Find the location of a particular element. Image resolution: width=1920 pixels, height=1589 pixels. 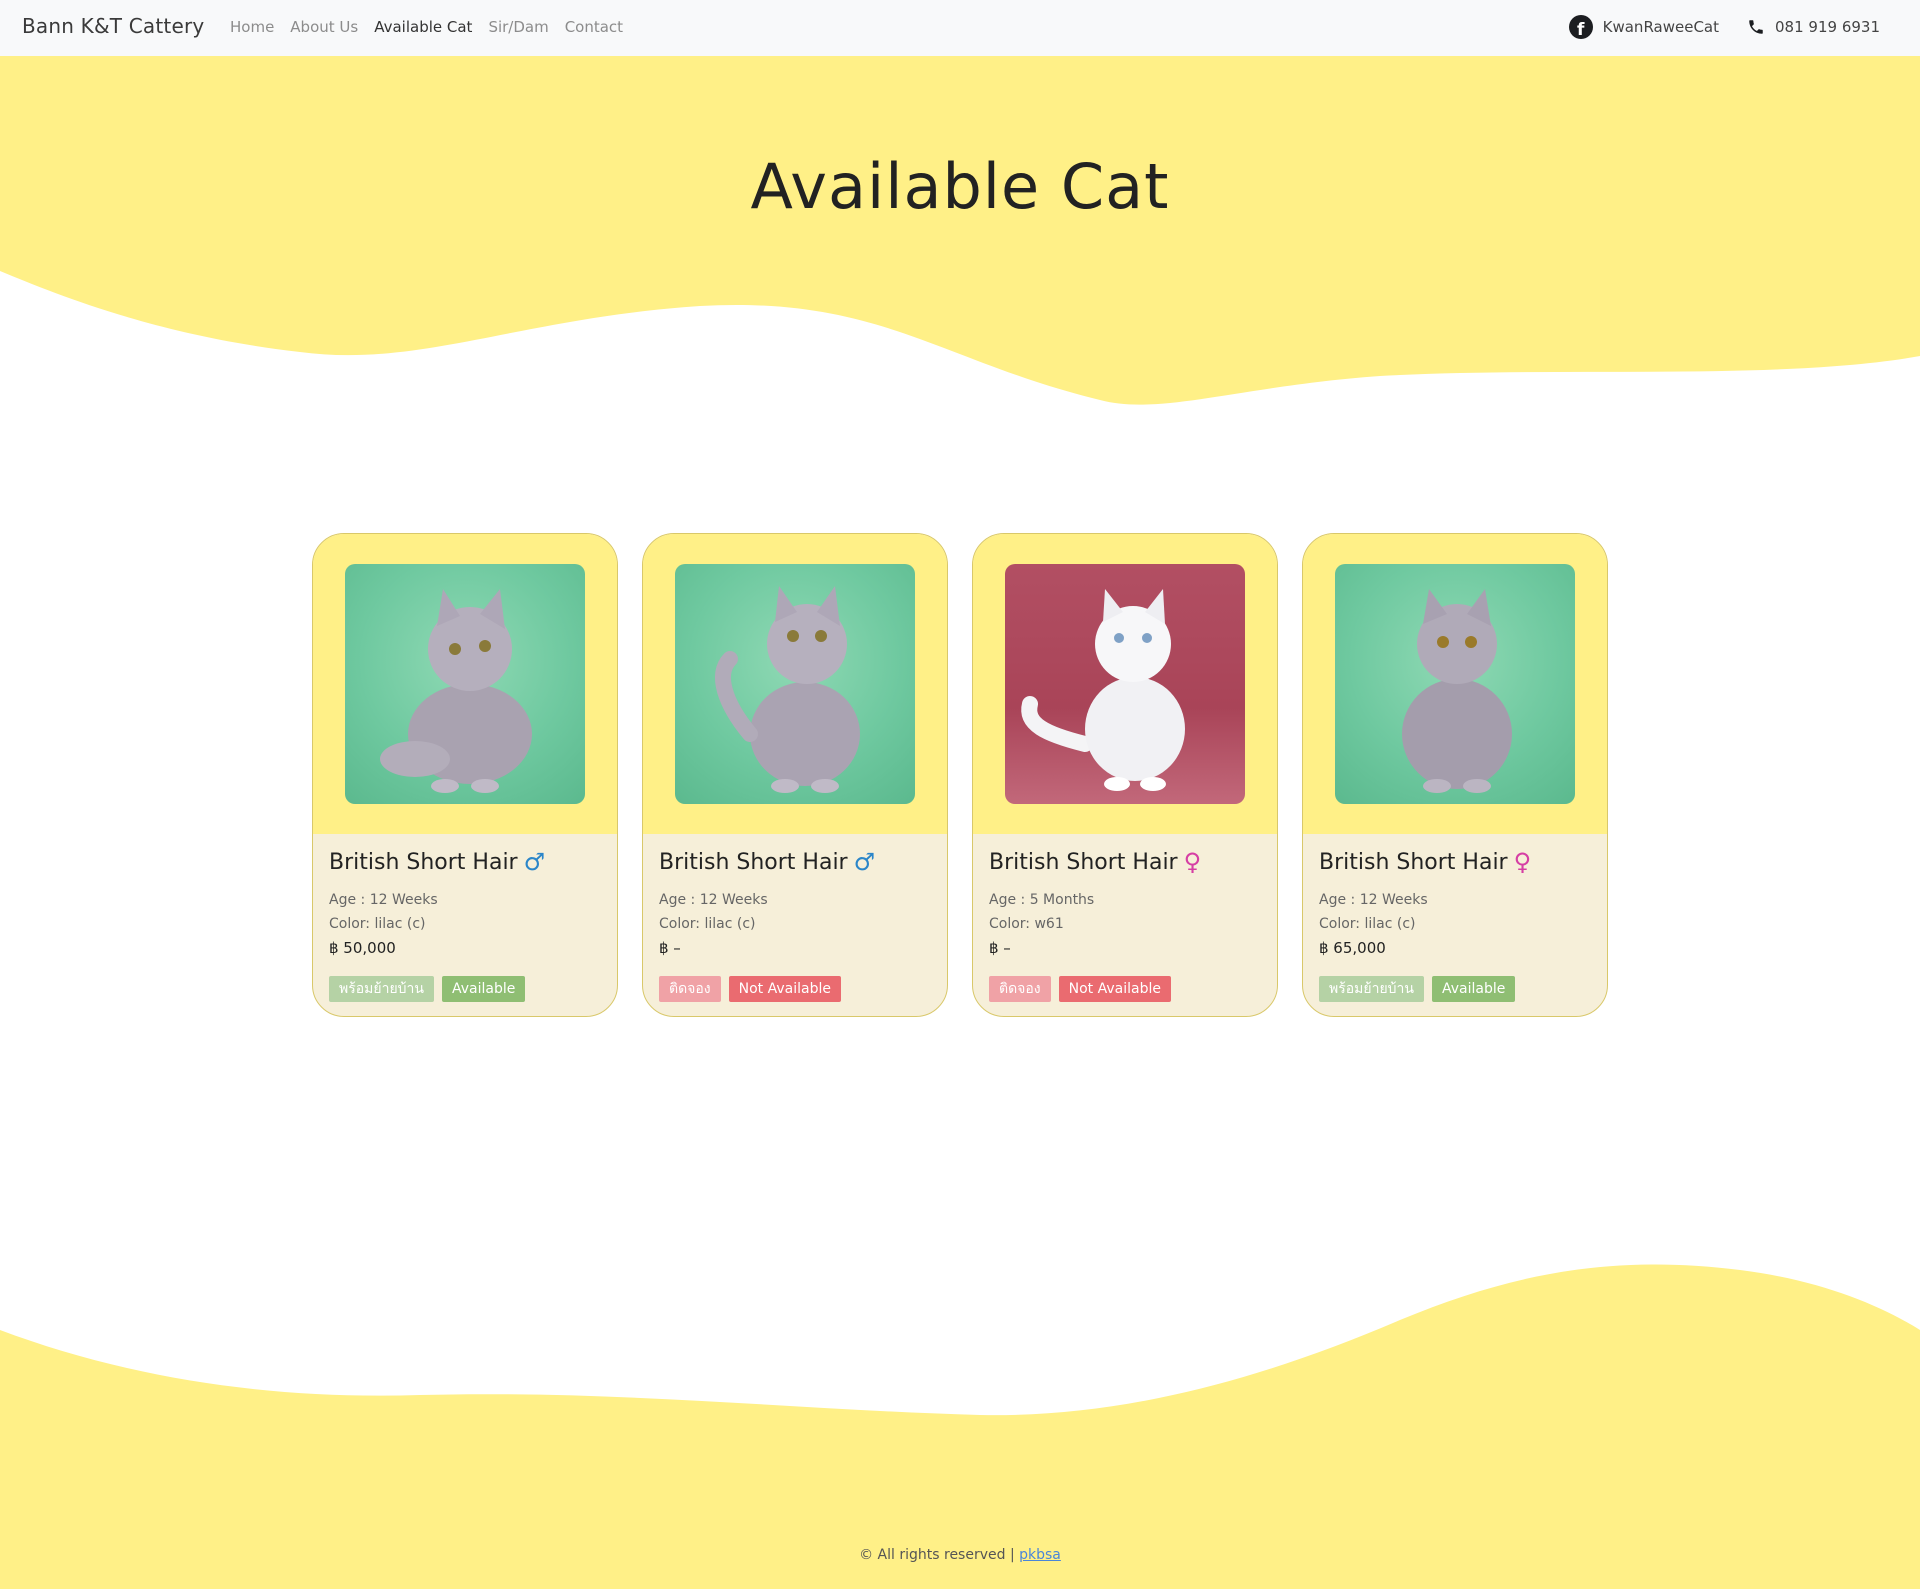

nav-contact-link: Contact is located at coordinates (594, 27).